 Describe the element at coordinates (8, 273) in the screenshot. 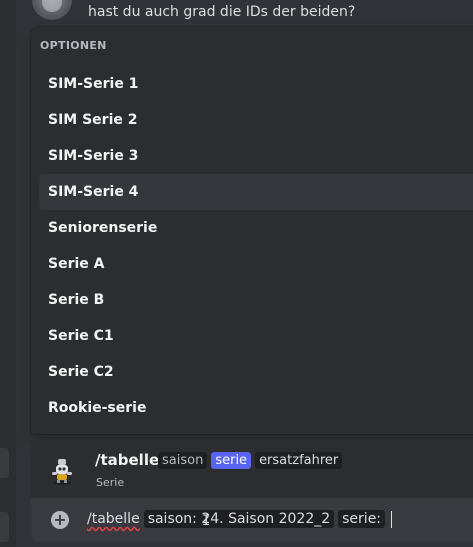

I see `channel-sidebar-edge` at that location.